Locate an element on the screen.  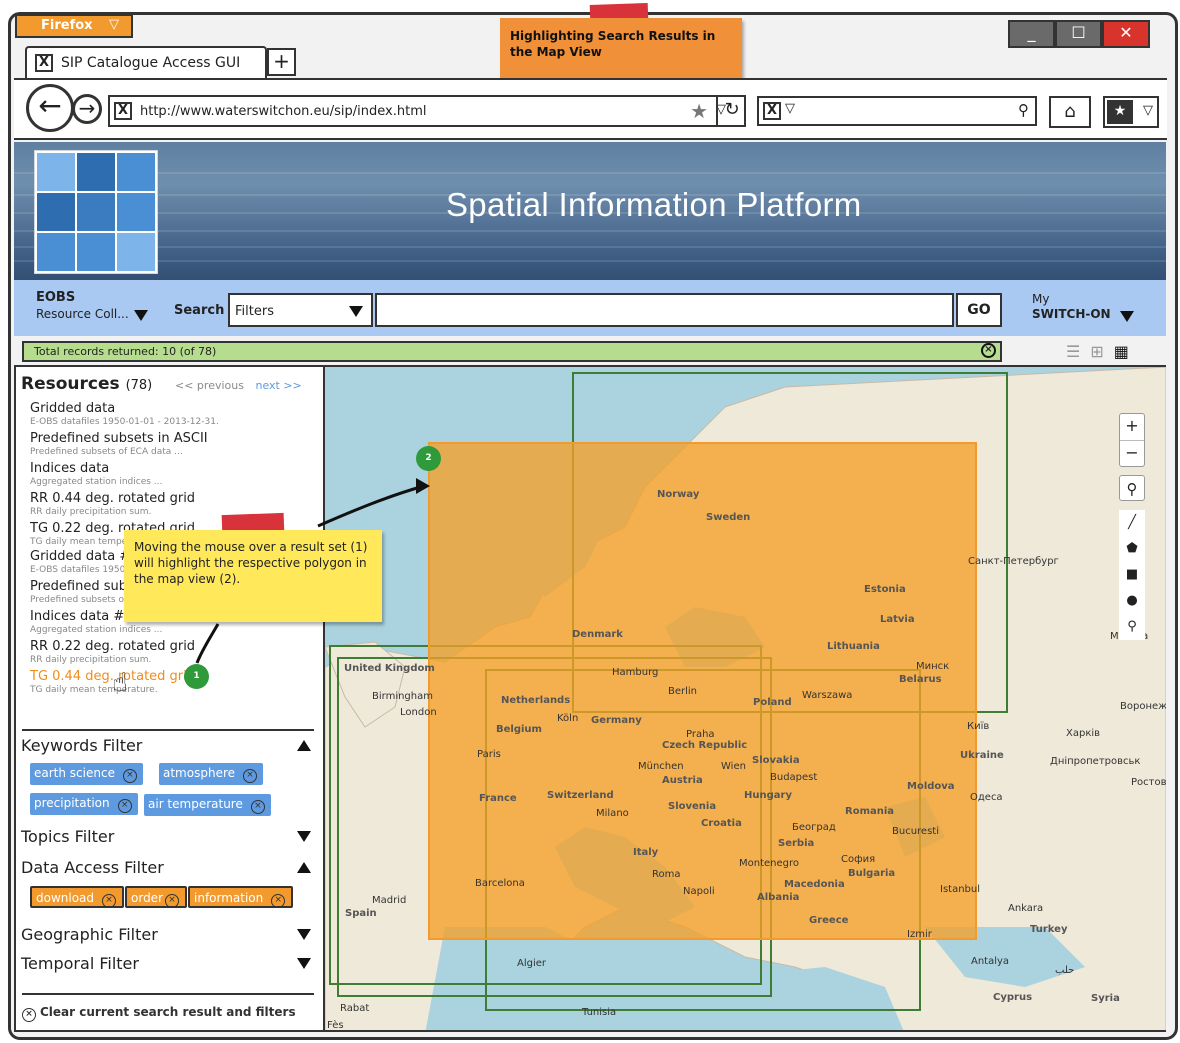
back-button: ← is located at coordinates (50, 108).